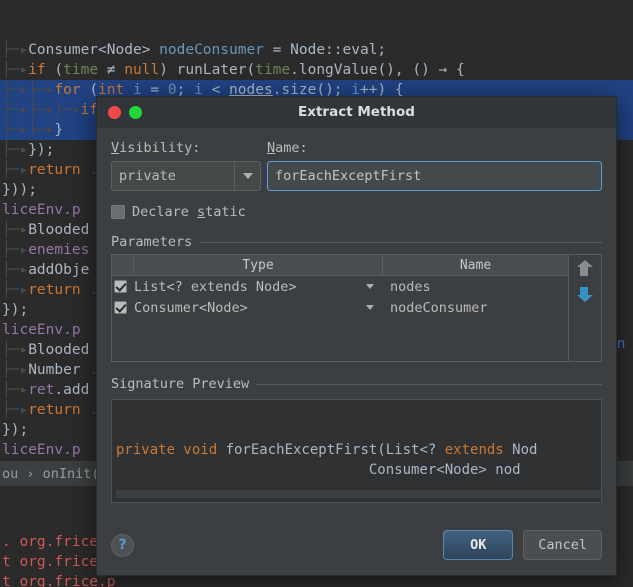 Image resolution: width=633 pixels, height=587 pixels. What do you see at coordinates (59, 70) in the screenshot?
I see `code-token: (` at bounding box center [59, 70].